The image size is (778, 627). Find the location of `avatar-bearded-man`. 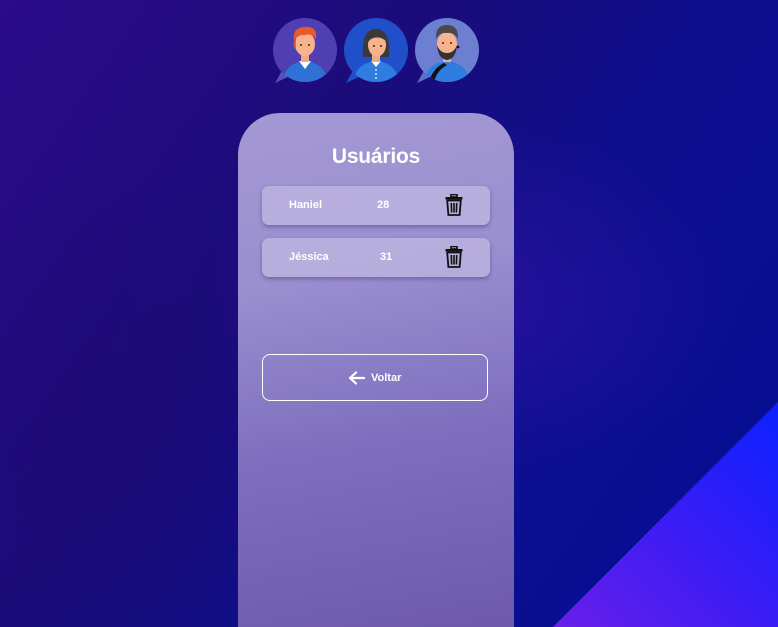

avatar-bearded-man is located at coordinates (447, 51).